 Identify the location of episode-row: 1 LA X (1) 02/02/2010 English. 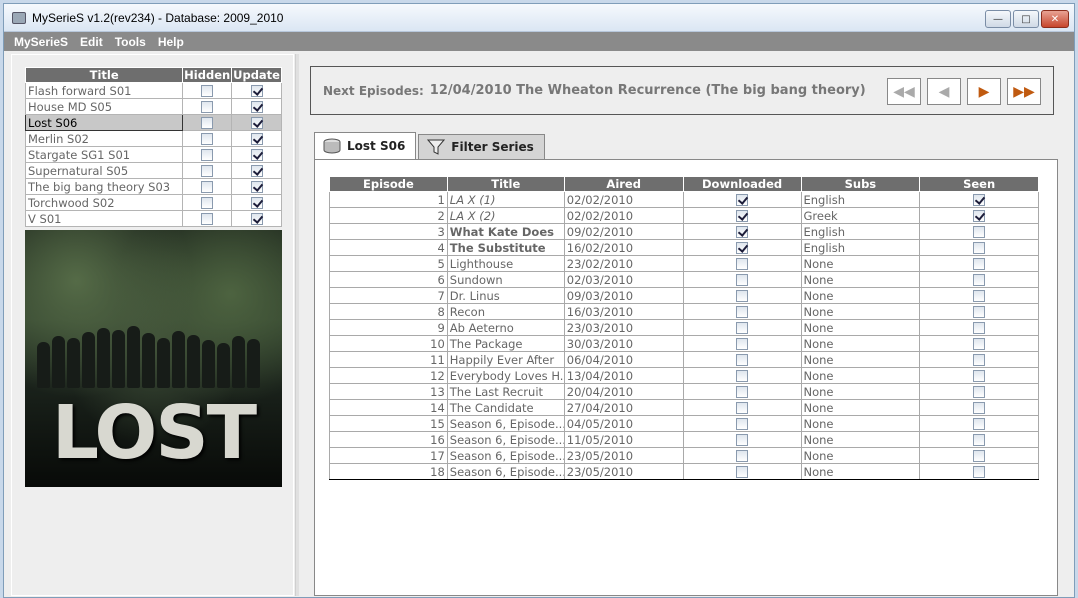
(684, 199).